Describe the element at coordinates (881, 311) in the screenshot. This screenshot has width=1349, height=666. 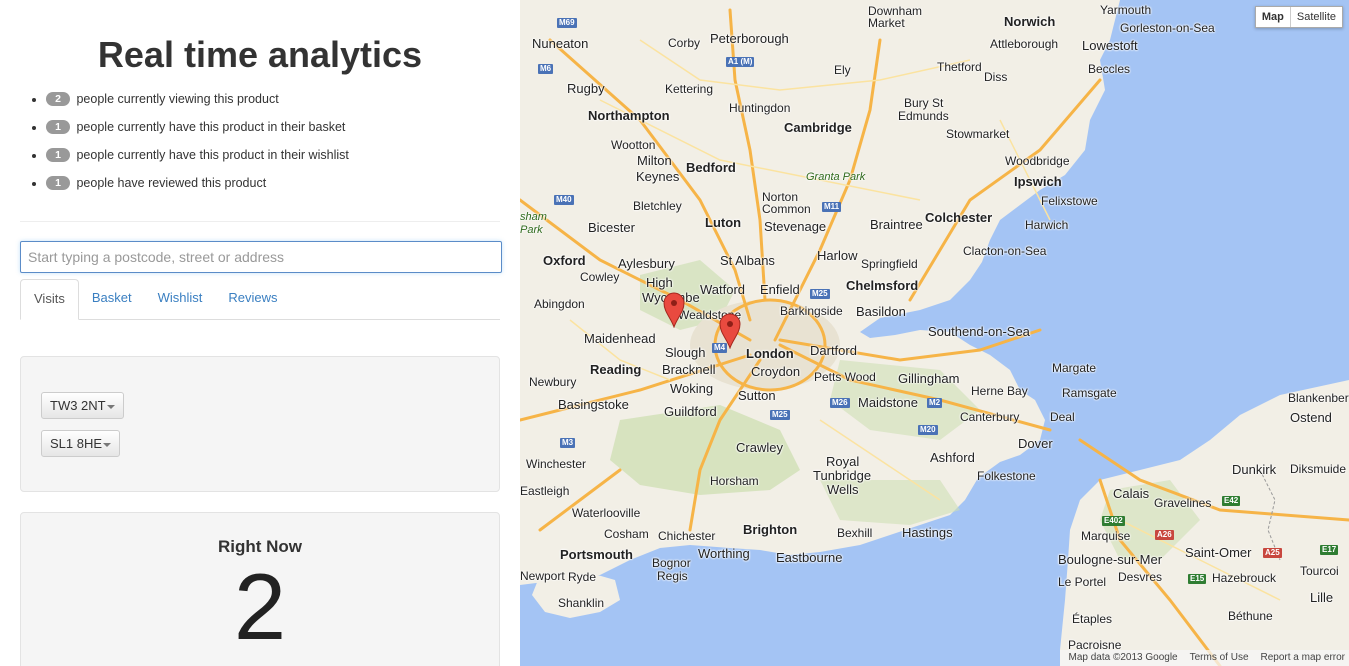
I see `map-label: Basildon` at that location.